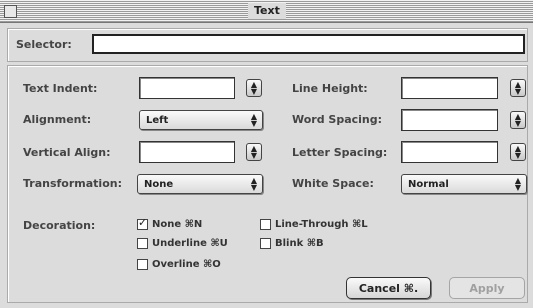 This screenshot has height=308, width=533. Describe the element at coordinates (67, 152) in the screenshot. I see `vertical-align-label: Vertical Align:` at that location.